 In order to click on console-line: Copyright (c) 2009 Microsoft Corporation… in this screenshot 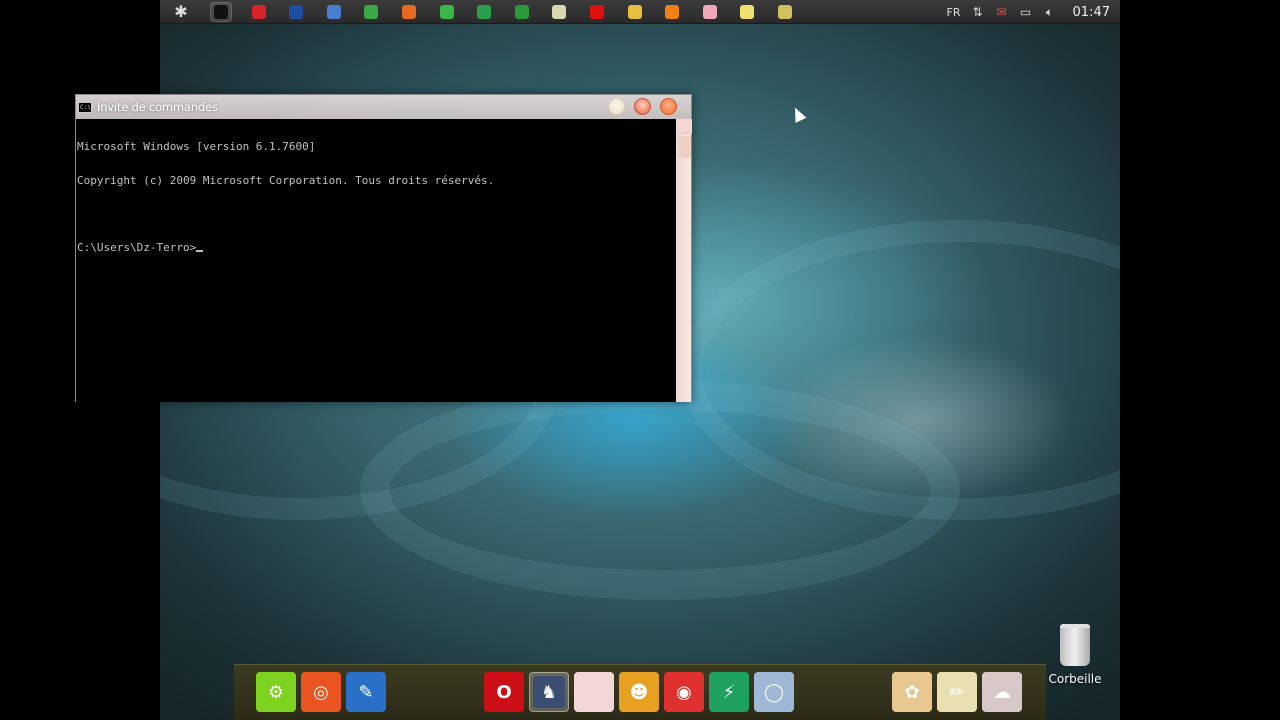, I will do `click(286, 180)`.